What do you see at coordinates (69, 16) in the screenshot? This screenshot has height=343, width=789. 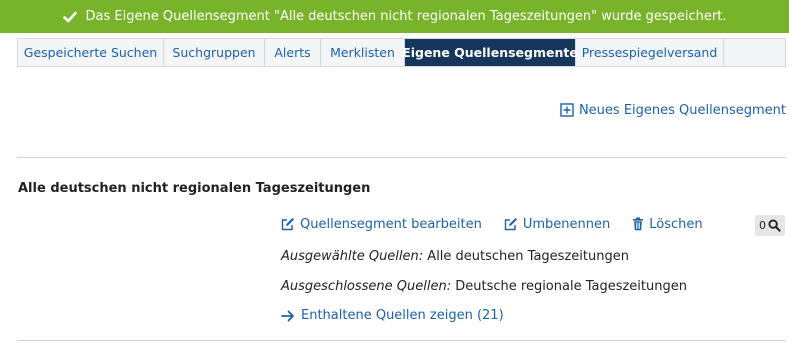 I see `check-icon` at bounding box center [69, 16].